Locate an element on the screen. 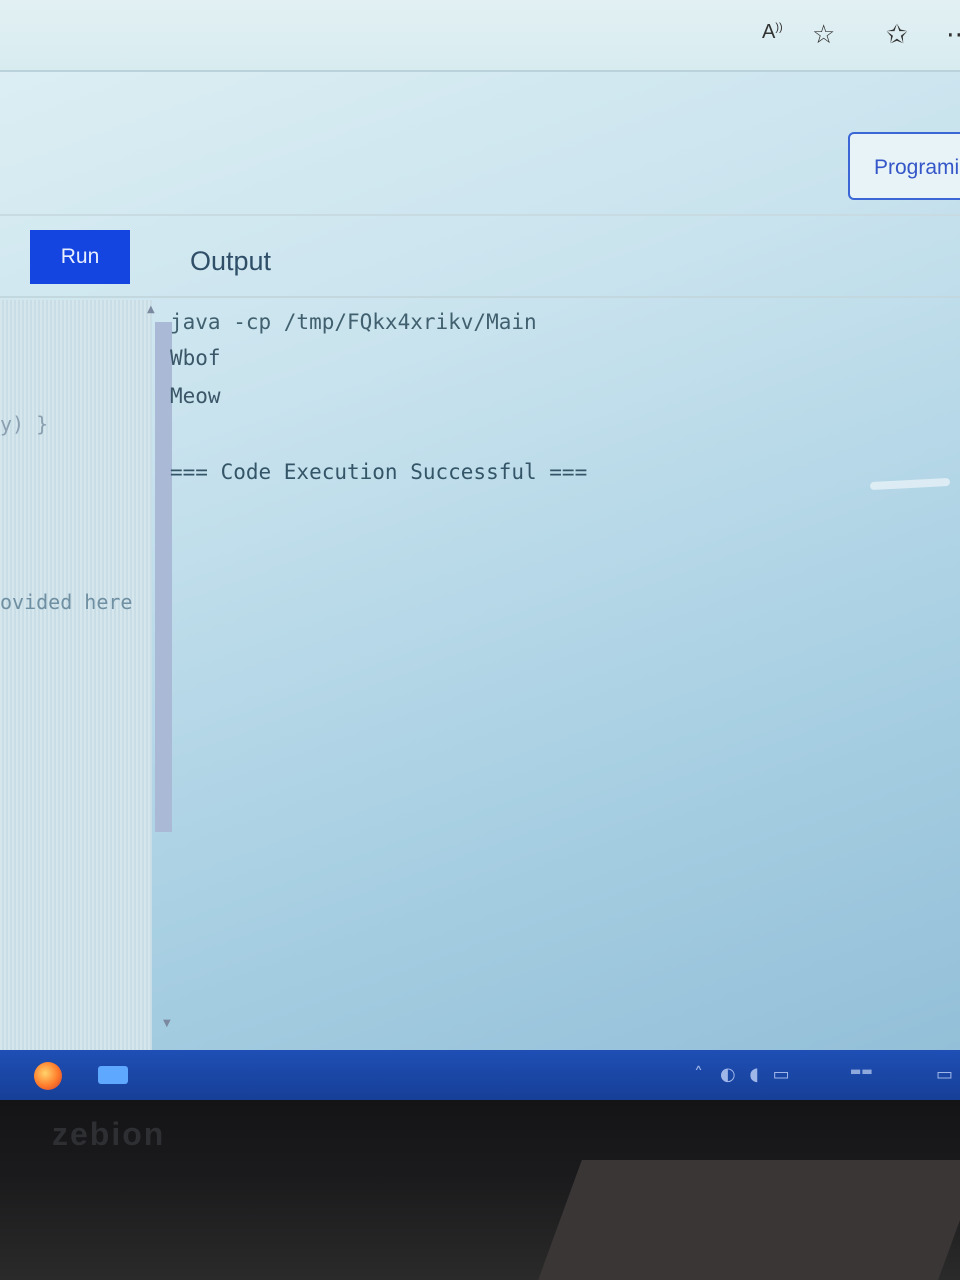  app-icon is located at coordinates (113, 1075).